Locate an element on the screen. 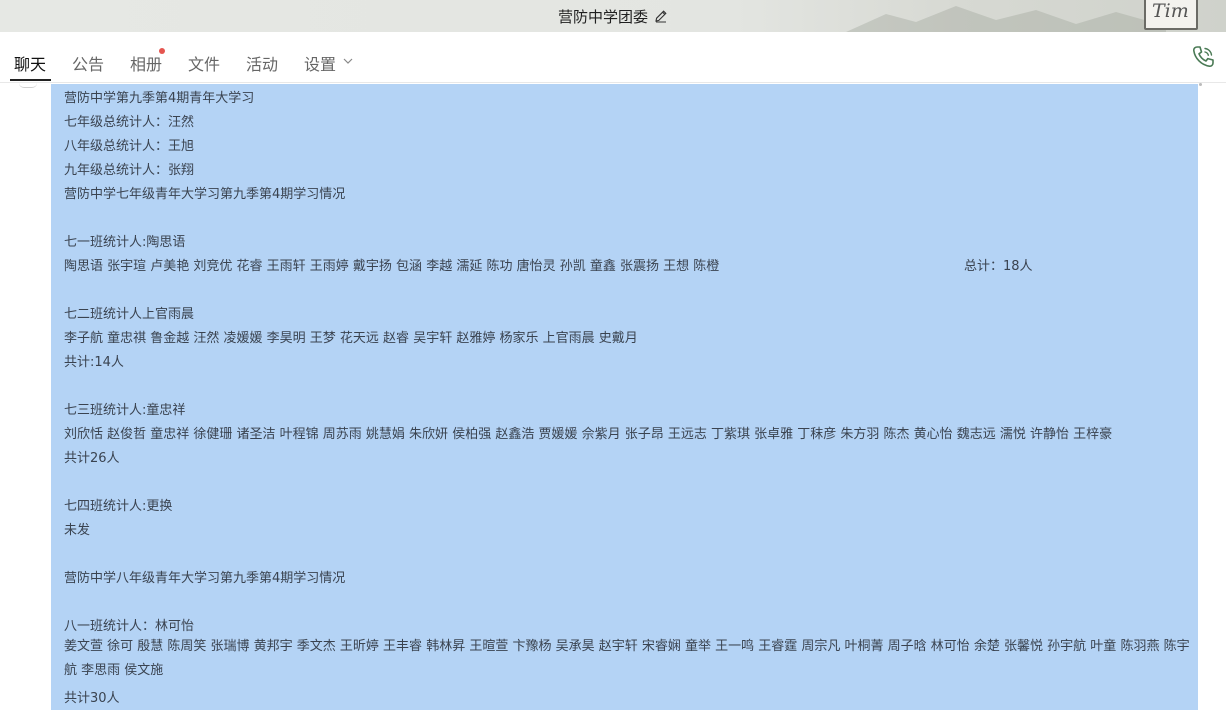  message-line: 八年级总统计人：王旭 is located at coordinates (129, 146).